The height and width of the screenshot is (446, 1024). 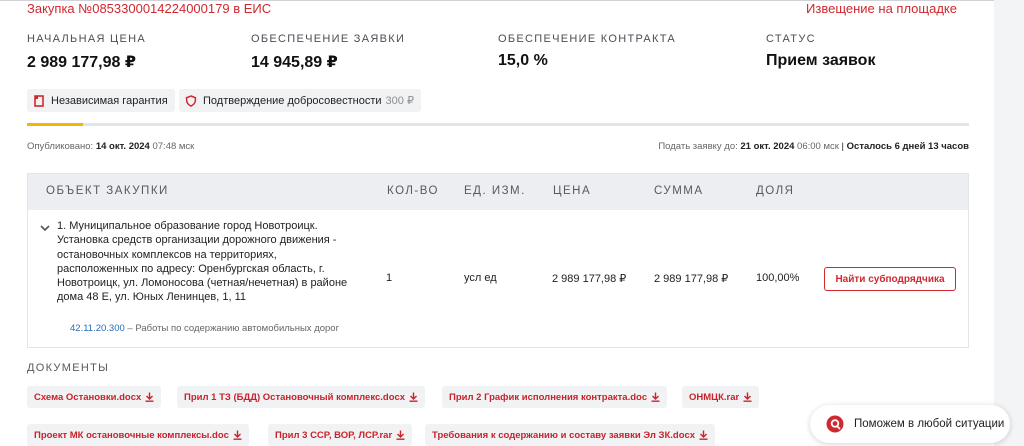 I want to click on document-link: Проект МК остановочные комплексы.doc, so click(x=138, y=435).